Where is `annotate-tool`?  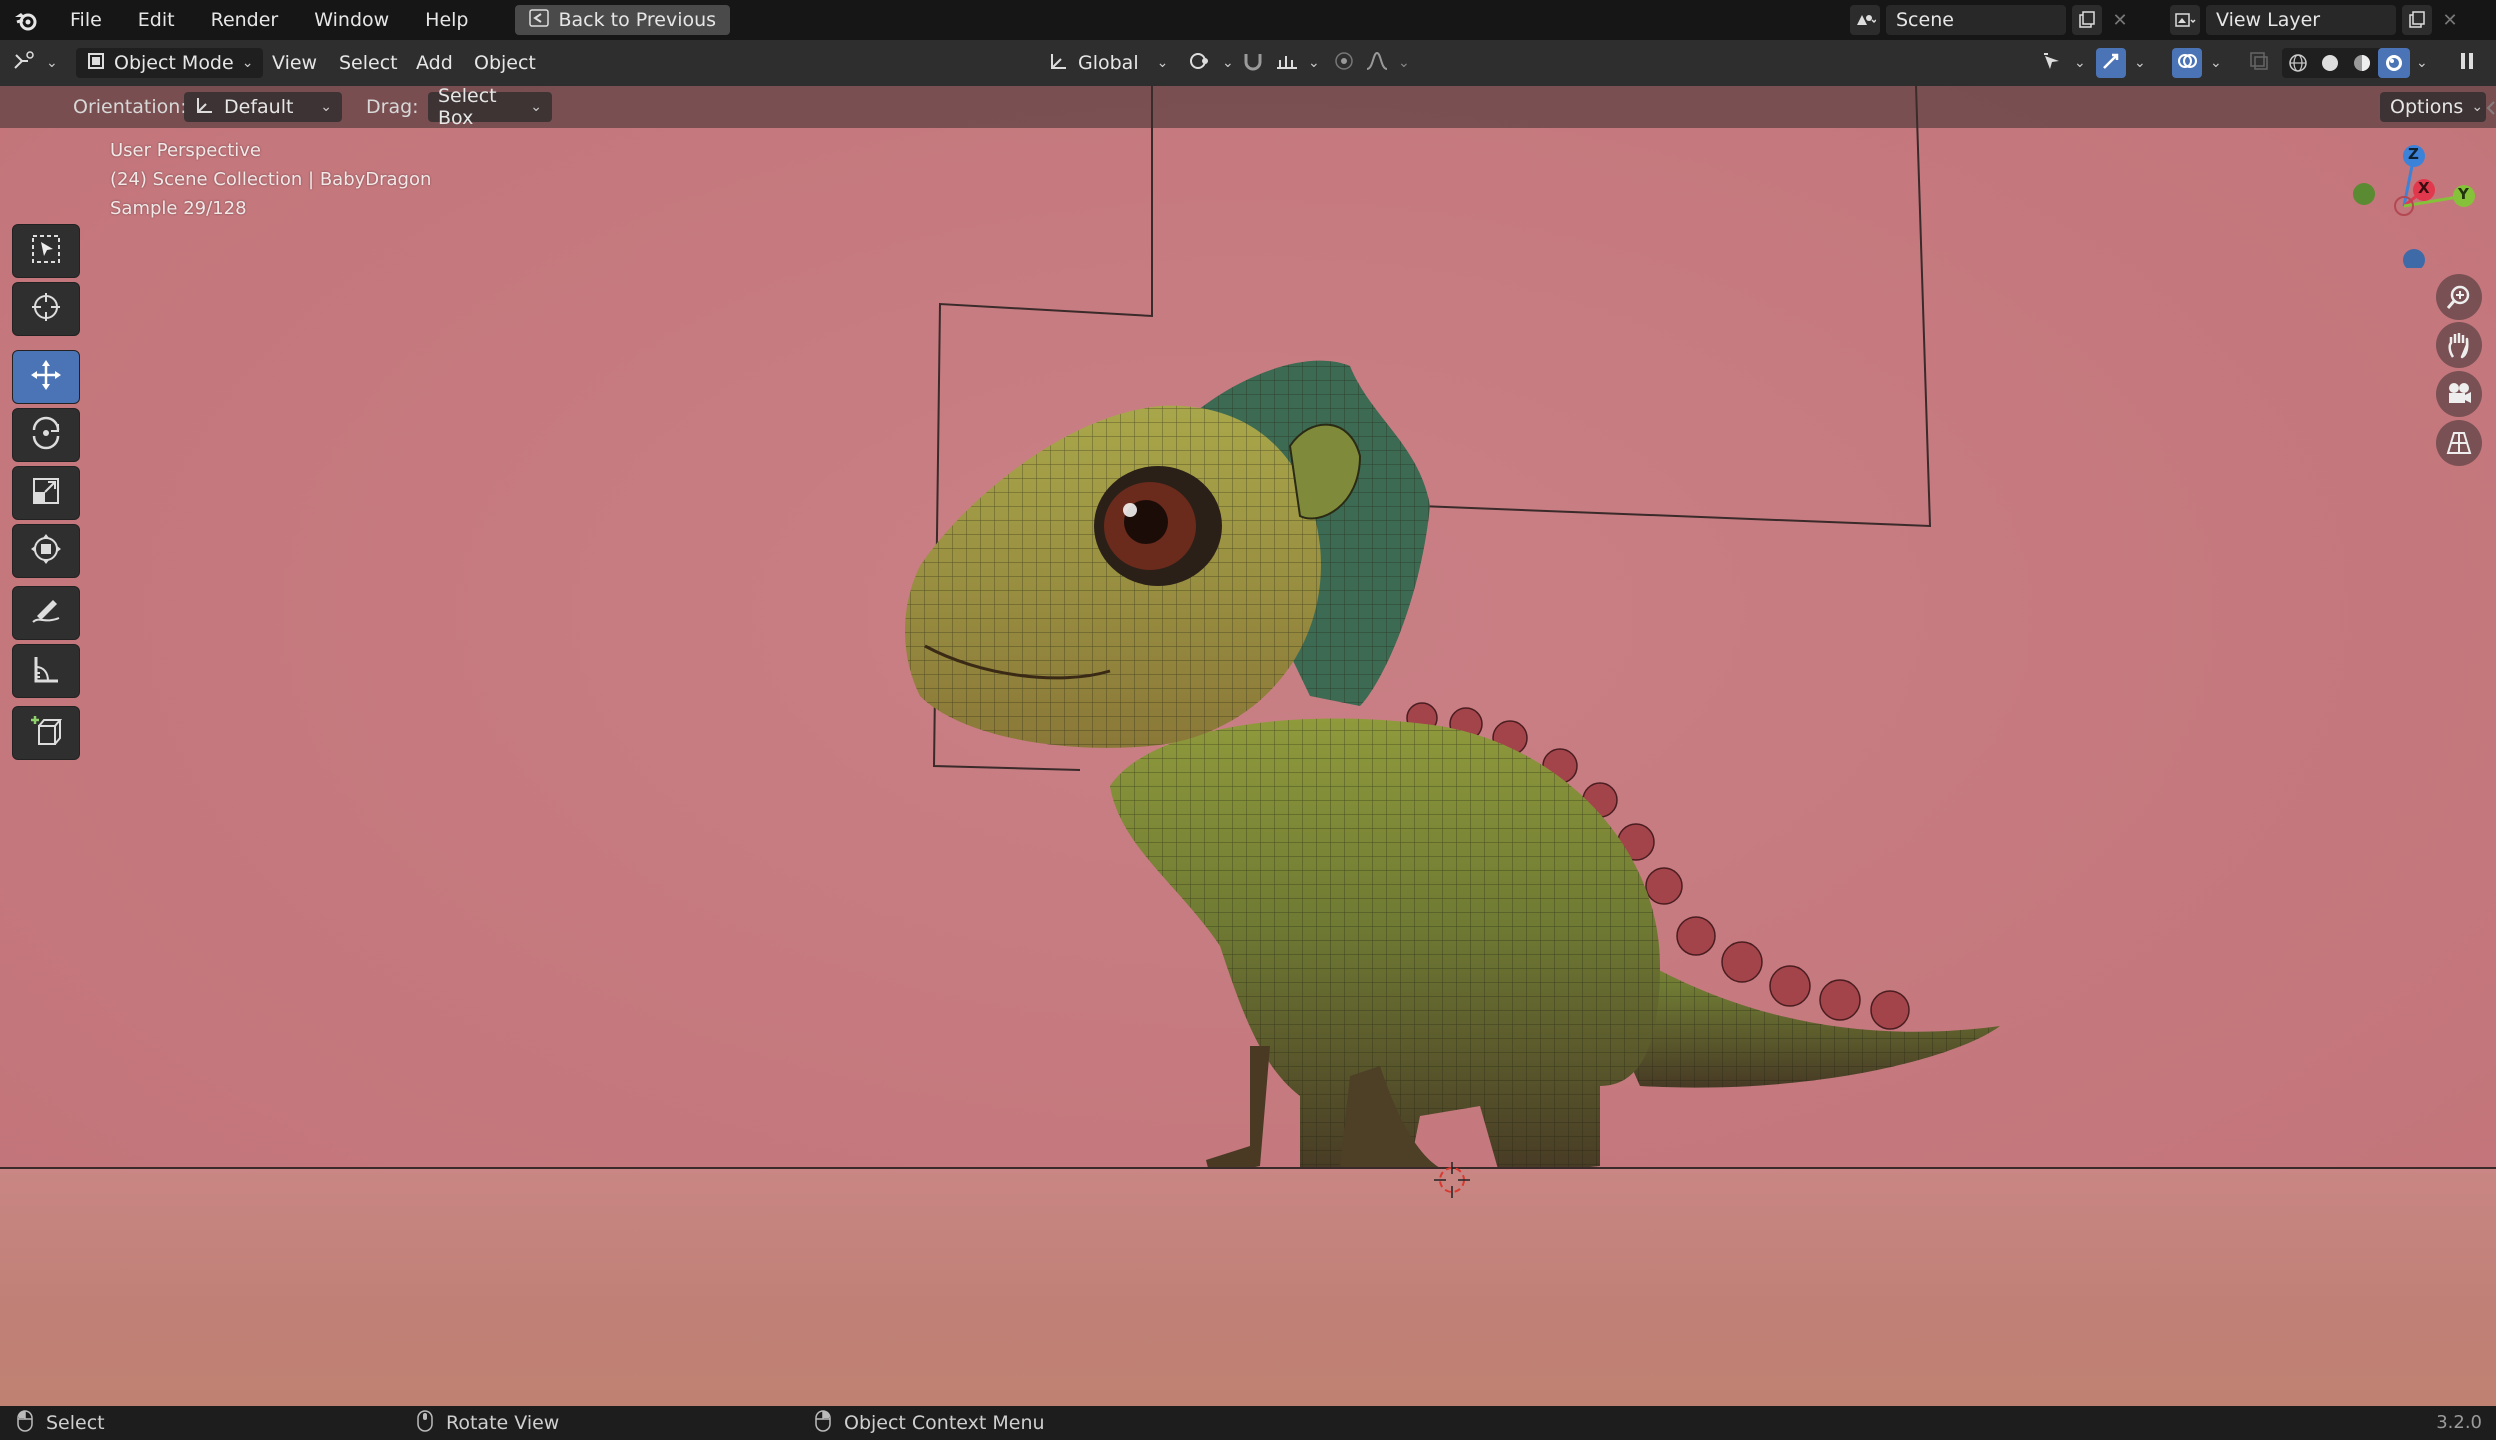 annotate-tool is located at coordinates (46, 613).